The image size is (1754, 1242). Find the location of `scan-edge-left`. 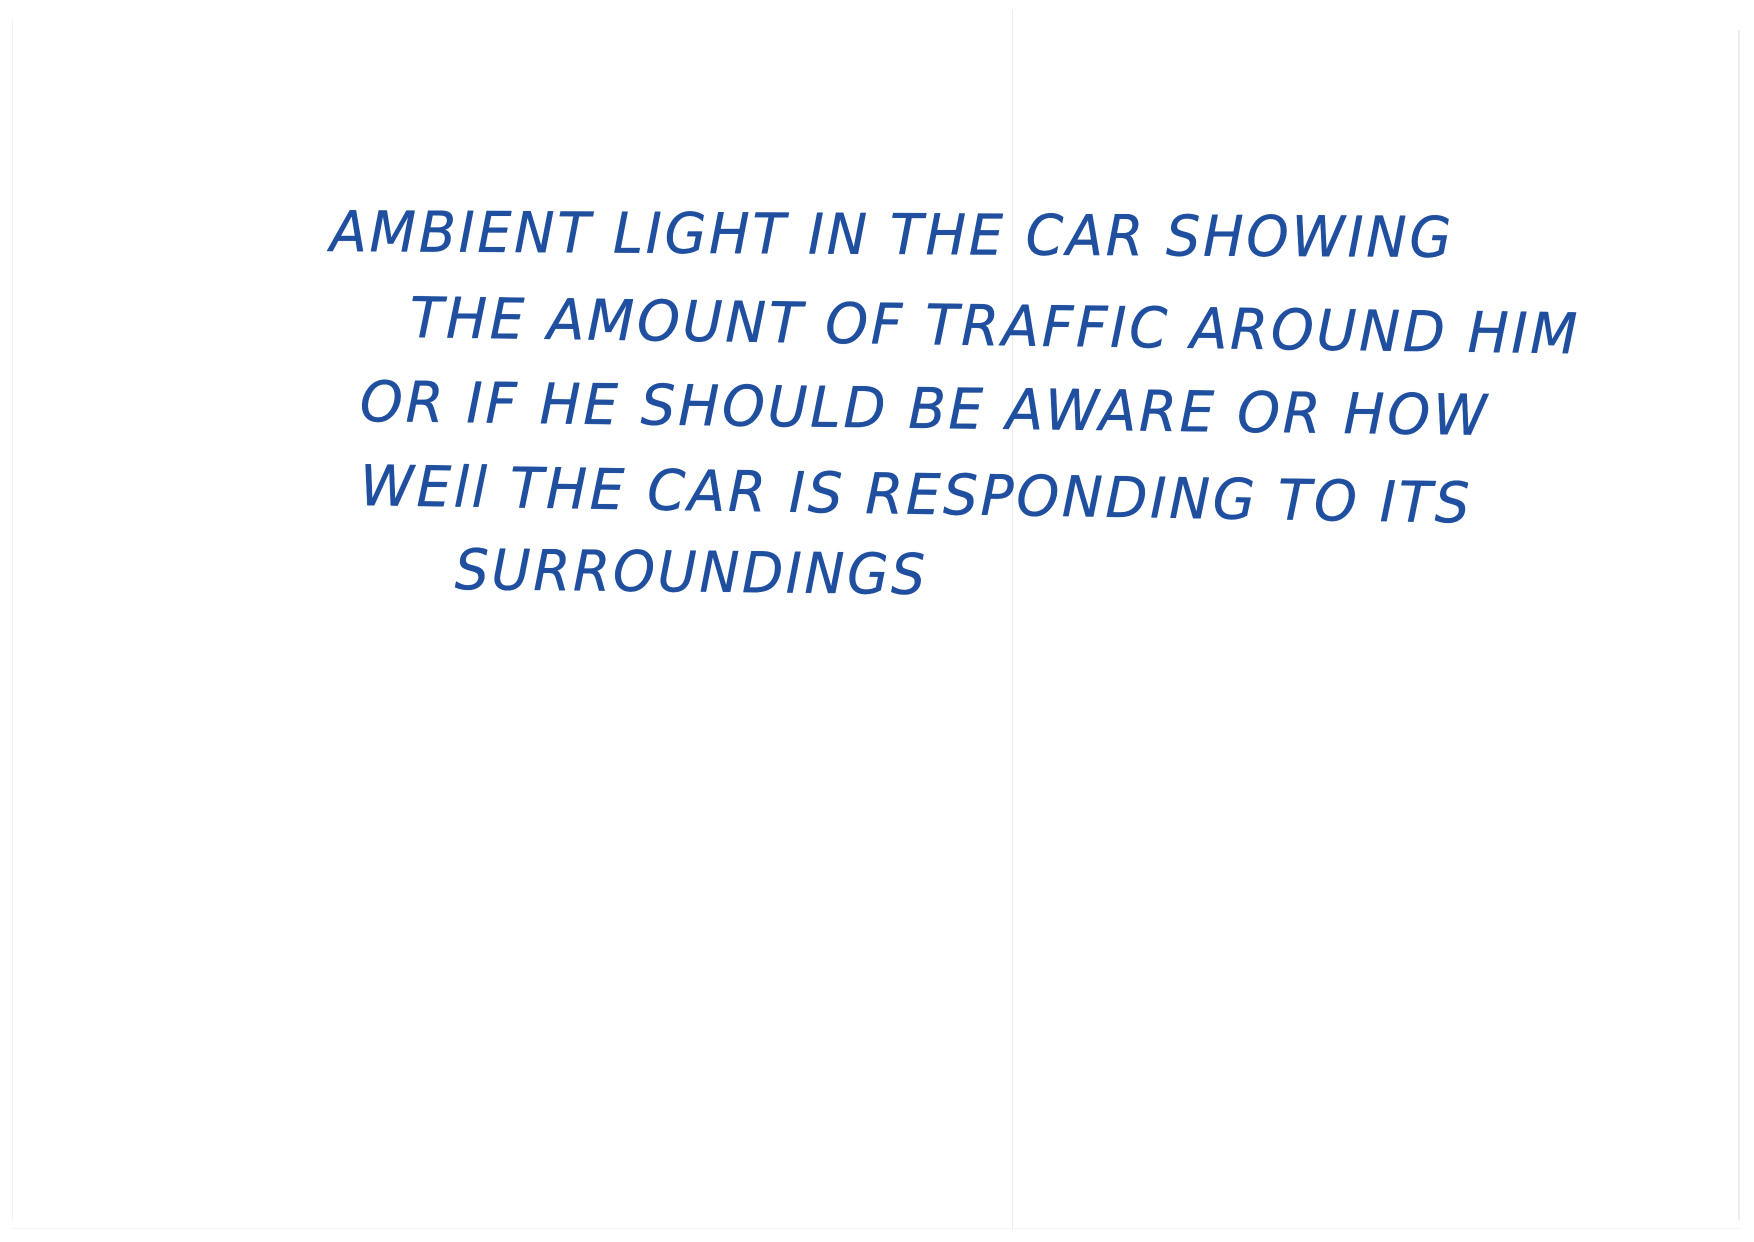

scan-edge-left is located at coordinates (12, 620).